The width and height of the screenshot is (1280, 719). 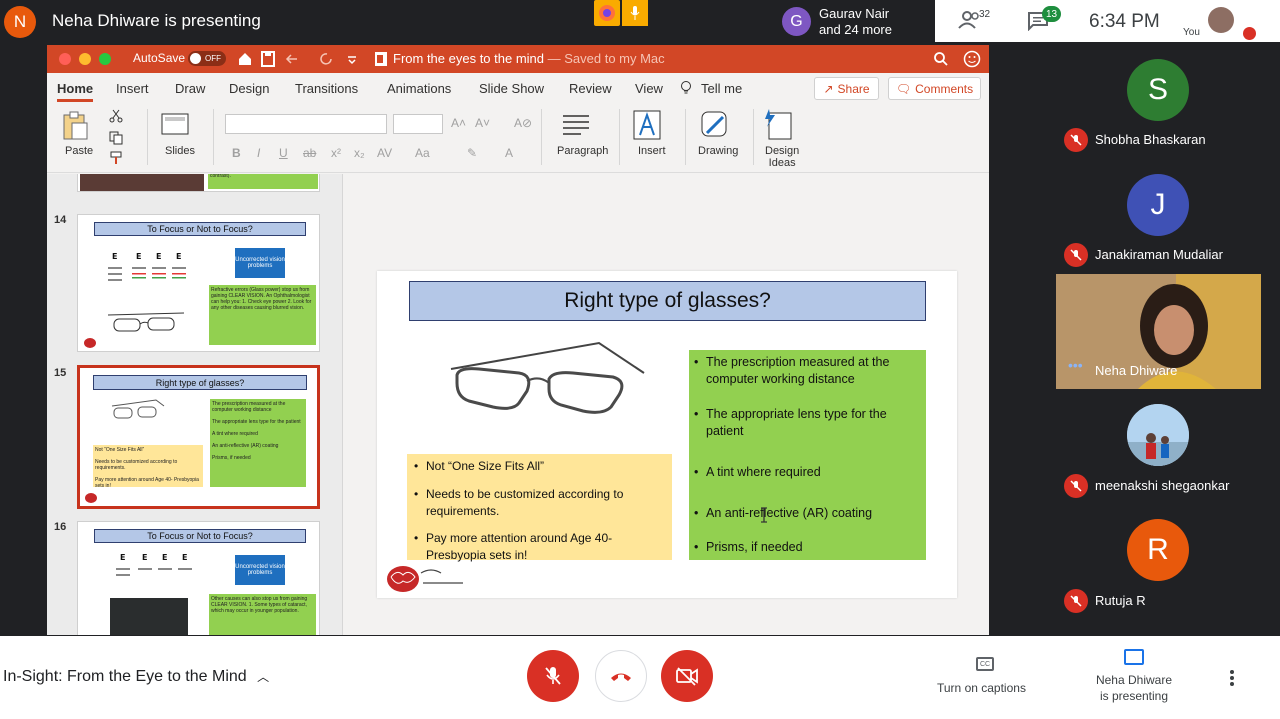 What do you see at coordinates (425, 579) in the screenshot?
I see `brain-logo-icon` at bounding box center [425, 579].